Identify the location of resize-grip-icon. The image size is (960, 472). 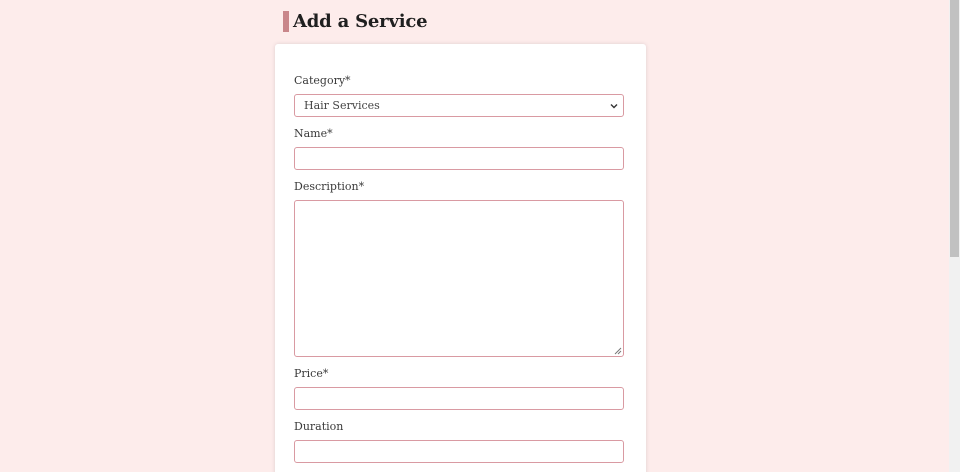
(618, 351).